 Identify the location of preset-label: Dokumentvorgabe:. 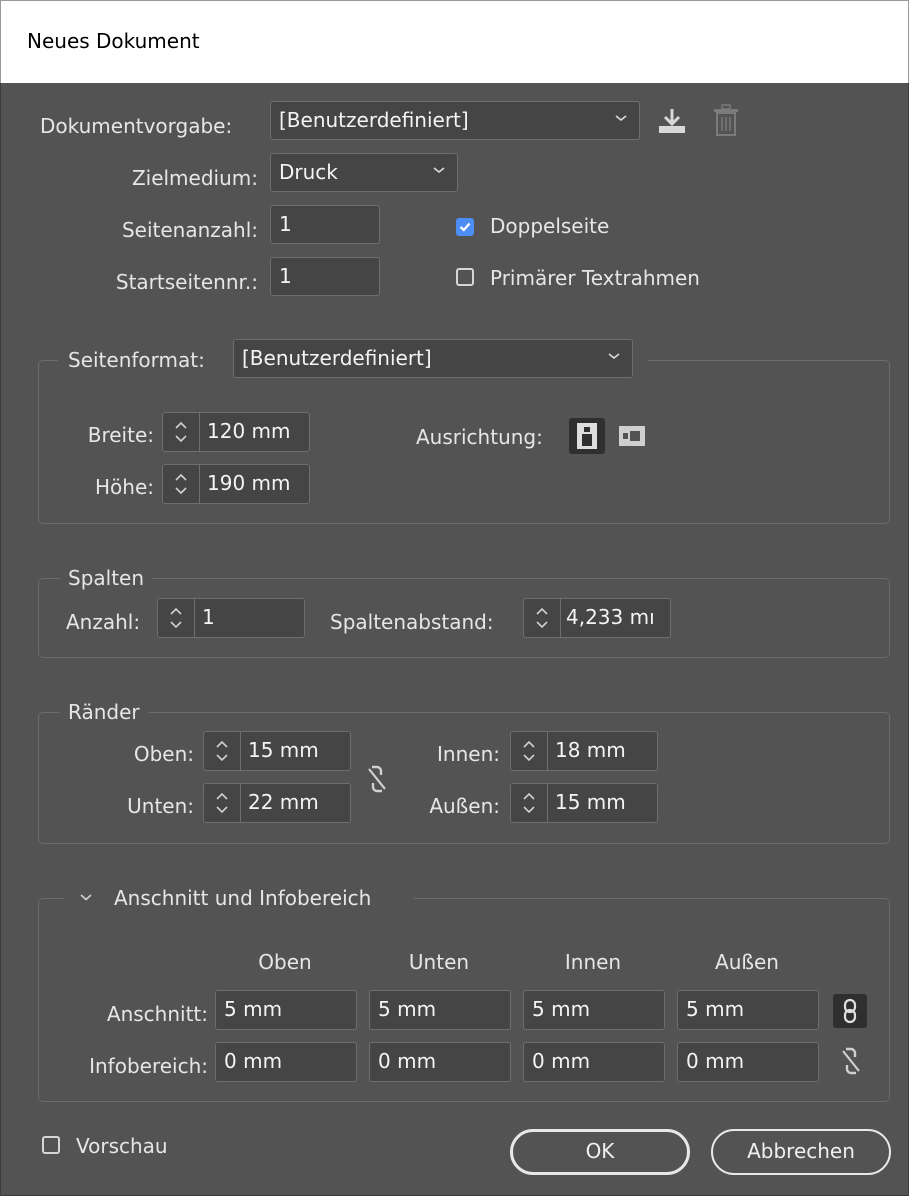
(136, 126).